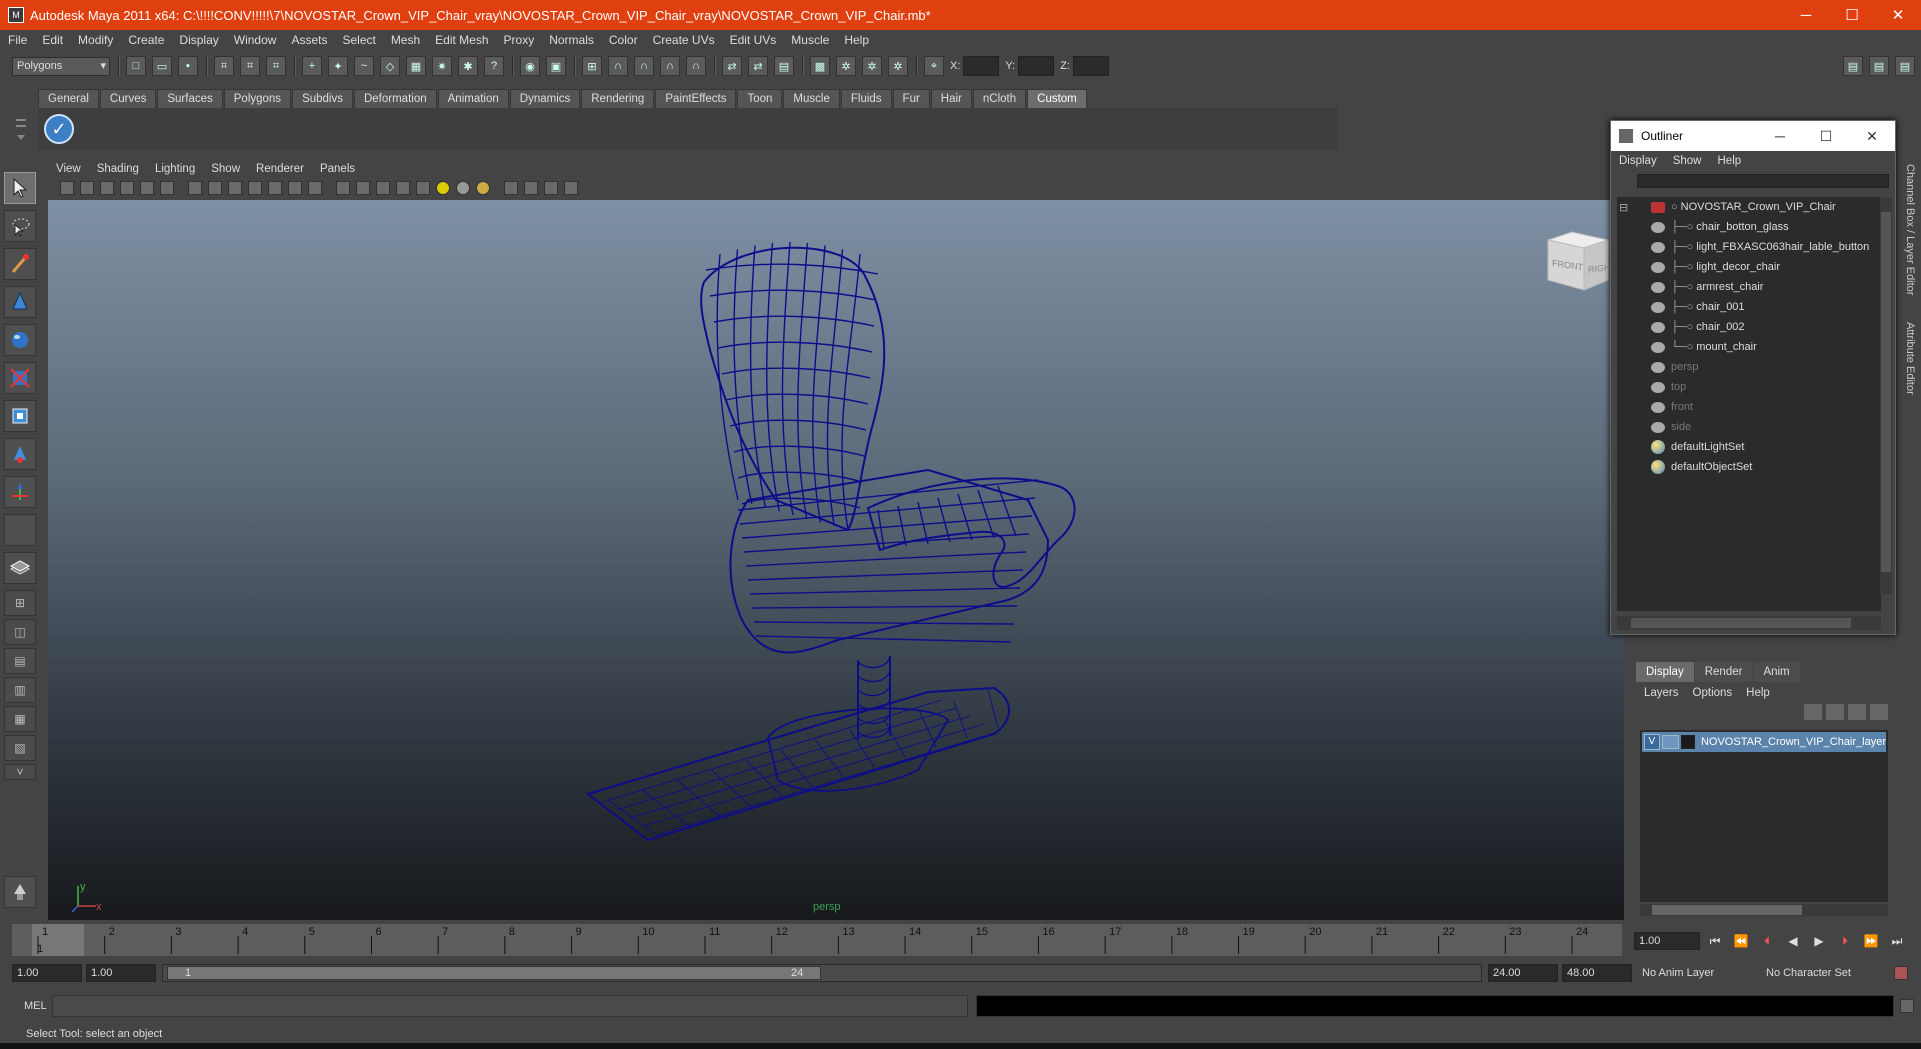 Image resolution: width=1921 pixels, height=1049 pixels. What do you see at coordinates (68, 98) in the screenshot?
I see `shelf-tab-general: General` at bounding box center [68, 98].